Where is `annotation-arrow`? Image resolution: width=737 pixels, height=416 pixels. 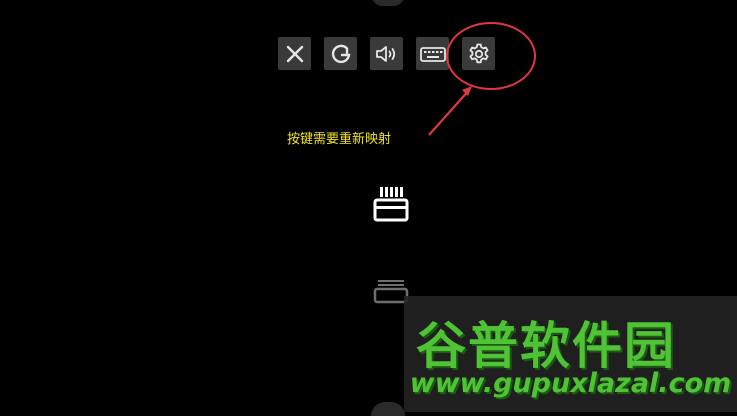
annotation-arrow is located at coordinates (450, 111).